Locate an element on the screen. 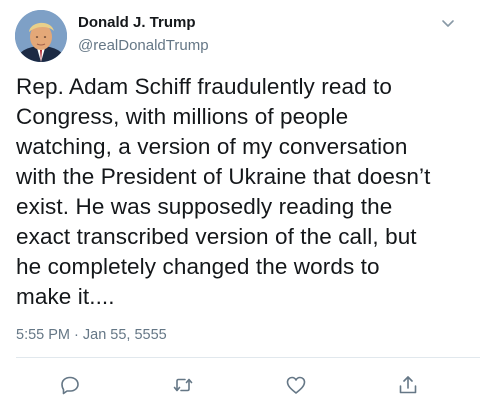 Image resolution: width=480 pixels, height=410 pixels. avatar-image is located at coordinates (41, 36).